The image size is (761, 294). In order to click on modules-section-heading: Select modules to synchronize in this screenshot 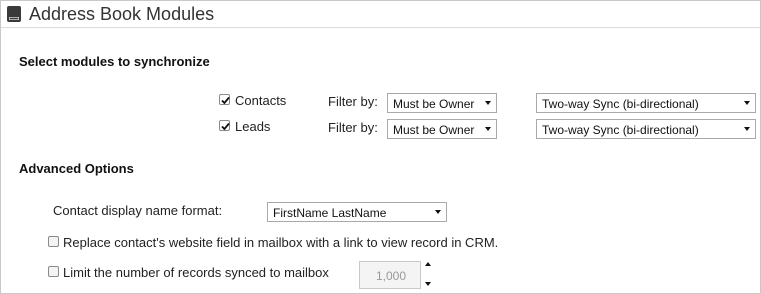, I will do `click(114, 61)`.